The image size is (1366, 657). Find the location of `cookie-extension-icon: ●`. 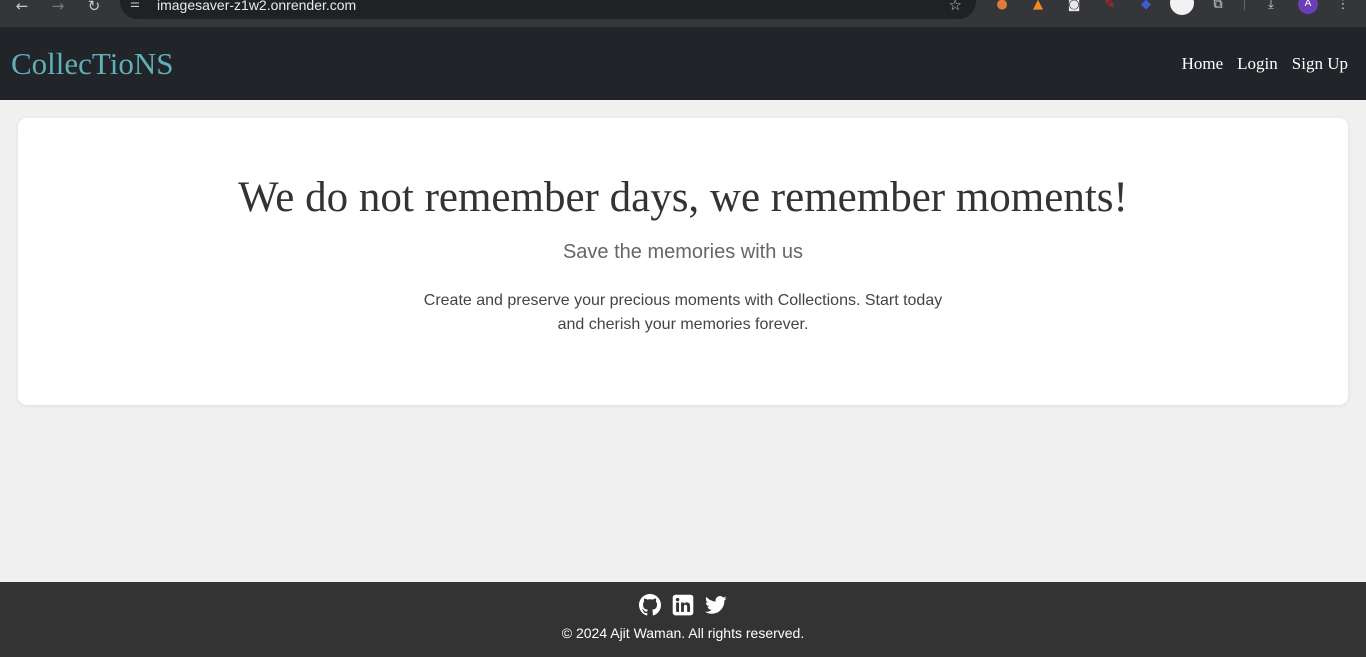

cookie-extension-icon: ● is located at coordinates (1002, 7).